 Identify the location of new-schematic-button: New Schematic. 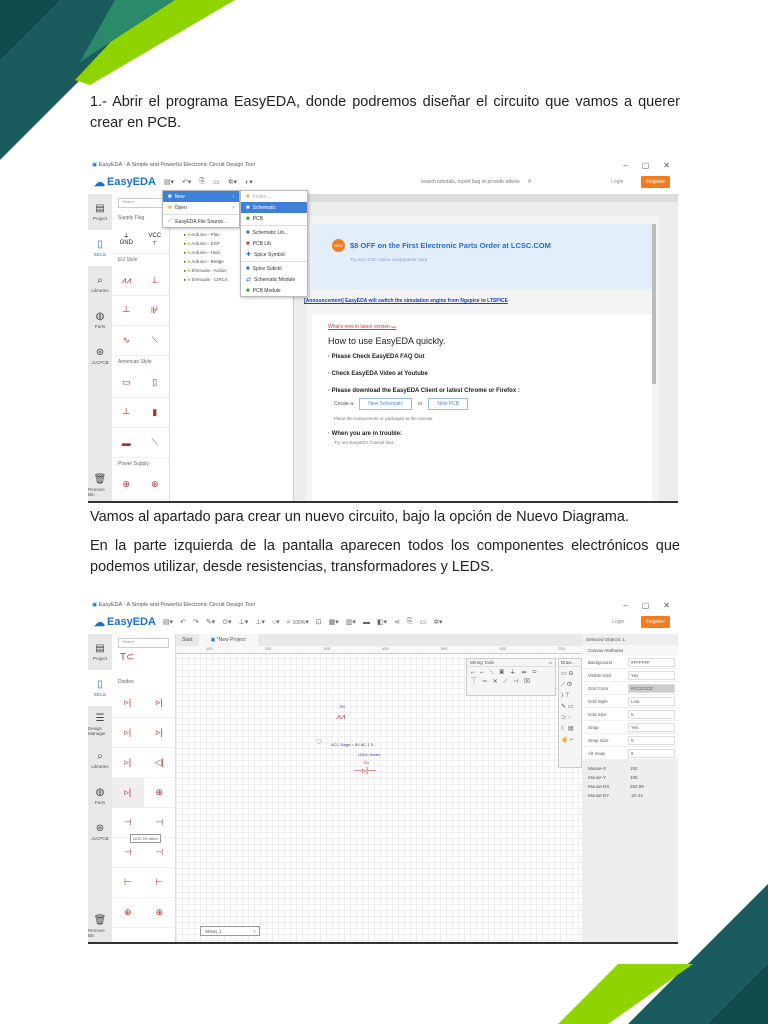
(385, 404).